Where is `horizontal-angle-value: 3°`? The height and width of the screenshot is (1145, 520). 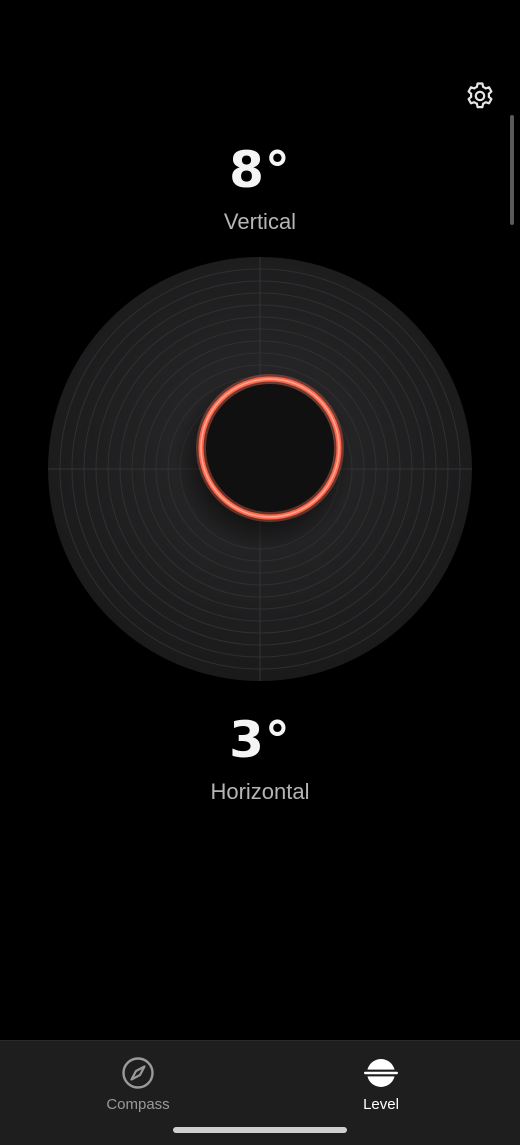 horizontal-angle-value: 3° is located at coordinates (260, 740).